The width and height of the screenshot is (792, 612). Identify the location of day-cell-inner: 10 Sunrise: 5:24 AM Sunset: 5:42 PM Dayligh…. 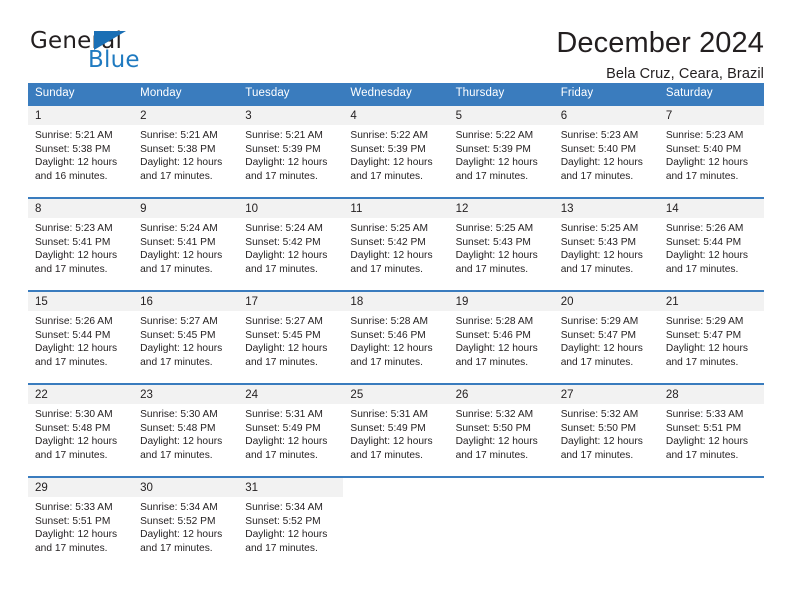
(291, 244).